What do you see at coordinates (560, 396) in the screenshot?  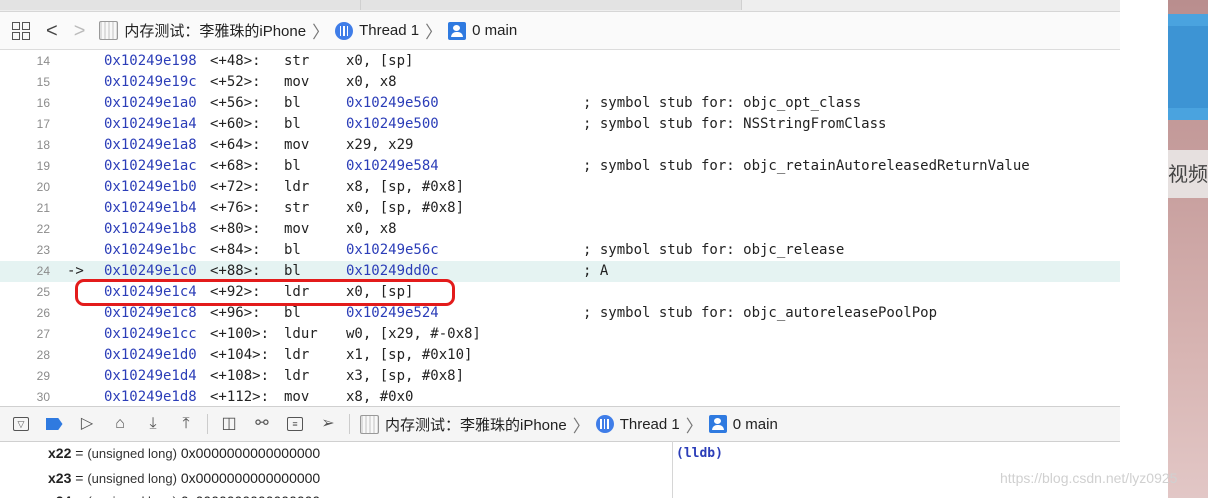 I see `asm-line: 30 0x10249e1d8 <+112>: mov x8, #0x0` at bounding box center [560, 396].